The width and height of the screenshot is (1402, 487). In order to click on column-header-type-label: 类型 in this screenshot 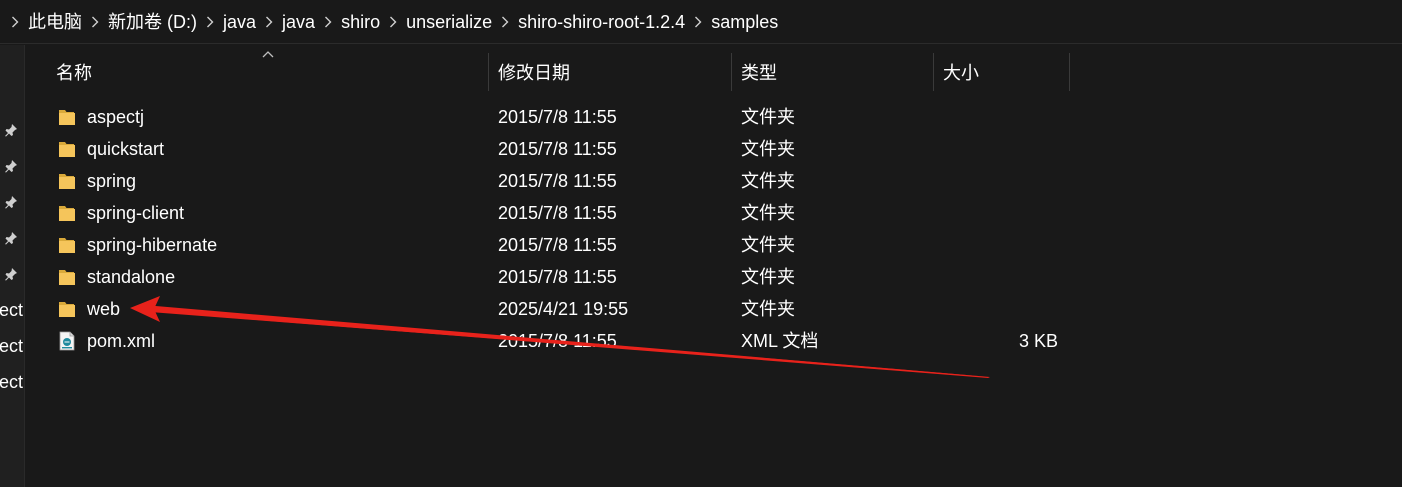, I will do `click(759, 73)`.